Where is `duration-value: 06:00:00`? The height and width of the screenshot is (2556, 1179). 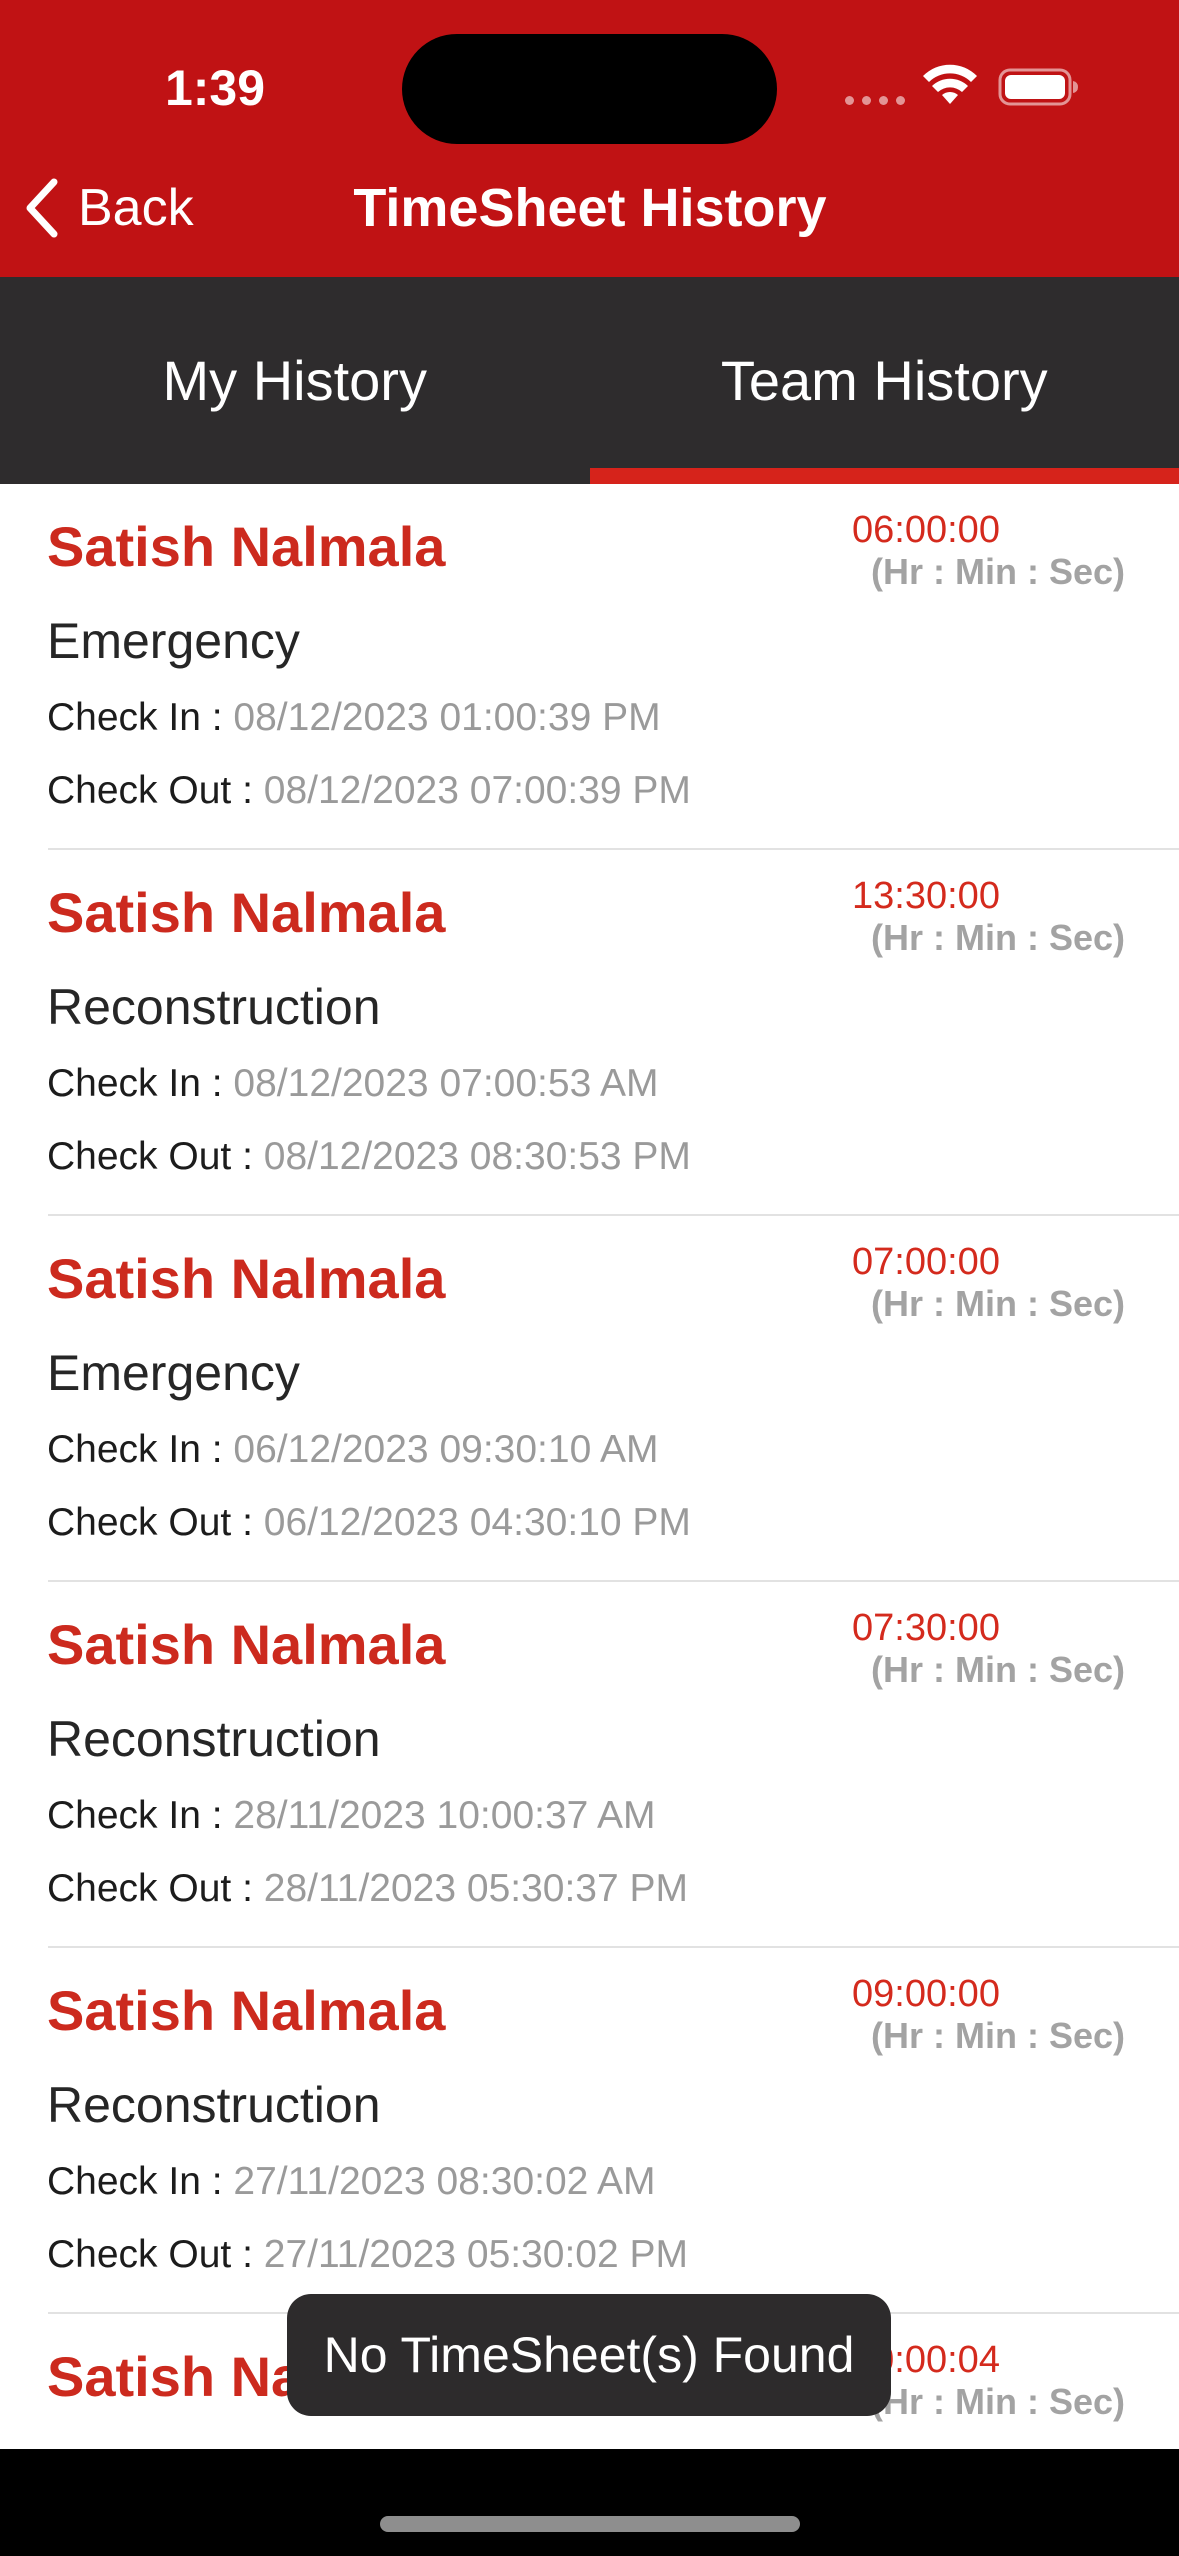
duration-value: 06:00:00 is located at coordinates (926, 530).